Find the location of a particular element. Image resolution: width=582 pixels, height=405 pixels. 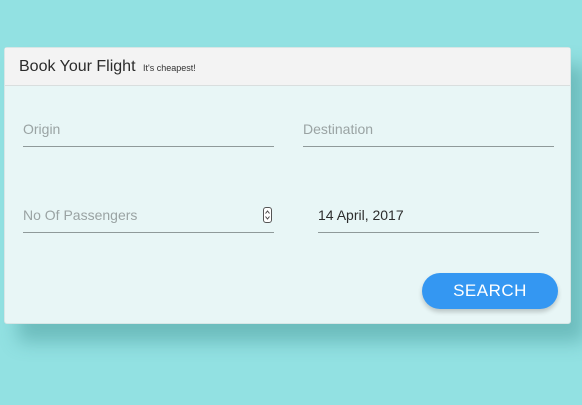

card-title-text: Book Your Flight is located at coordinates (77, 66).